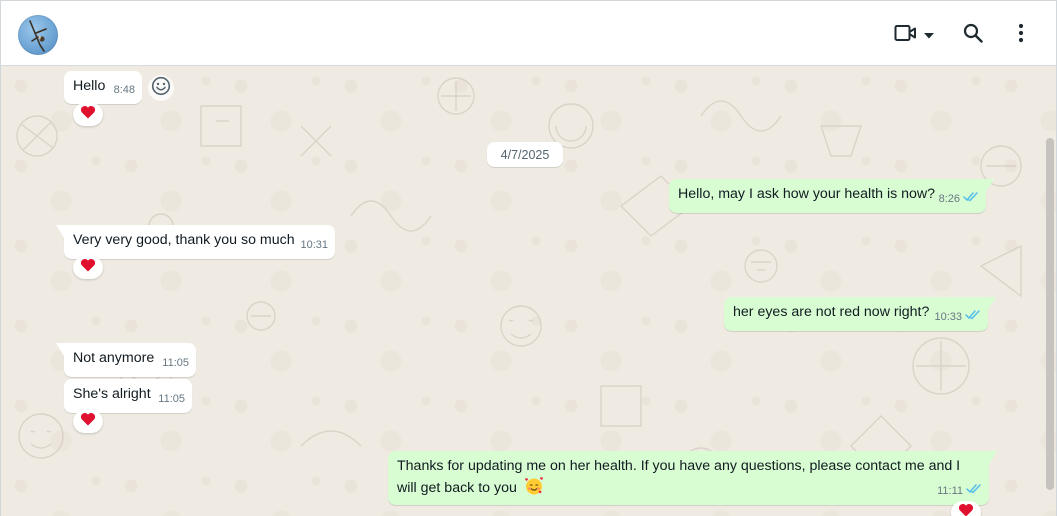 This screenshot has height=516, width=1057. I want to click on message-meta: 8:48, so click(124, 90).